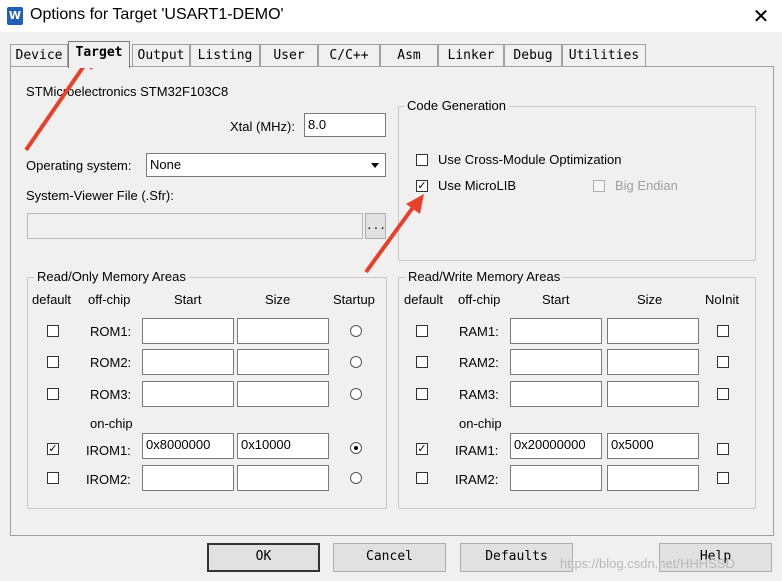  Describe the element at coordinates (161, 55) in the screenshot. I see `tab-output: Output` at that location.